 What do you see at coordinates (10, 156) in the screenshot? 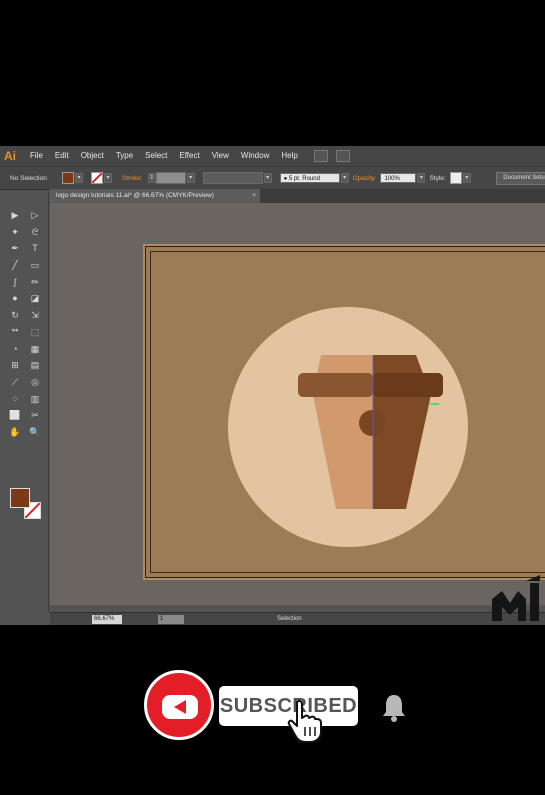
I see `app-logo: Ai` at bounding box center [10, 156].